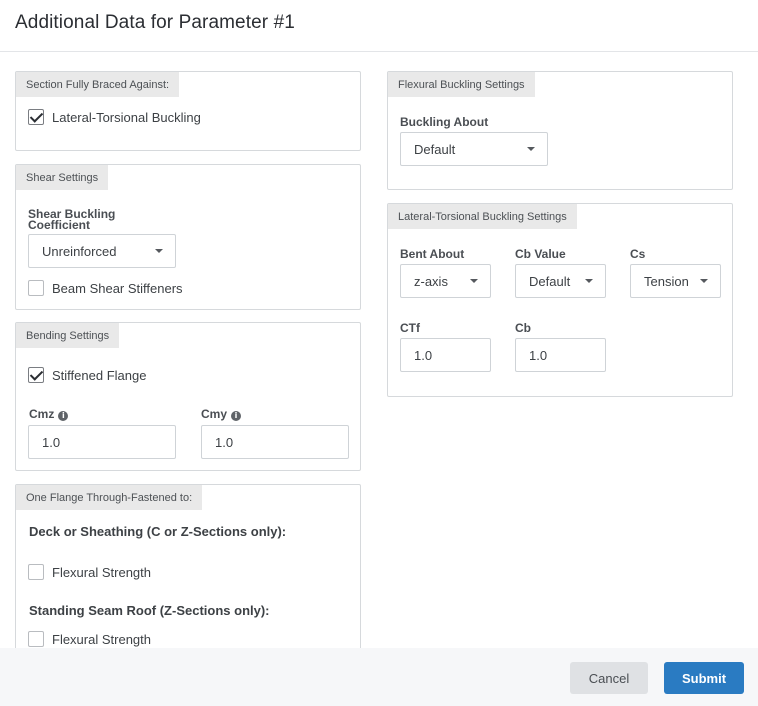 The height and width of the screenshot is (706, 758). I want to click on ltb-checkbox-label: Lateral-Torsional Buckling, so click(126, 117).